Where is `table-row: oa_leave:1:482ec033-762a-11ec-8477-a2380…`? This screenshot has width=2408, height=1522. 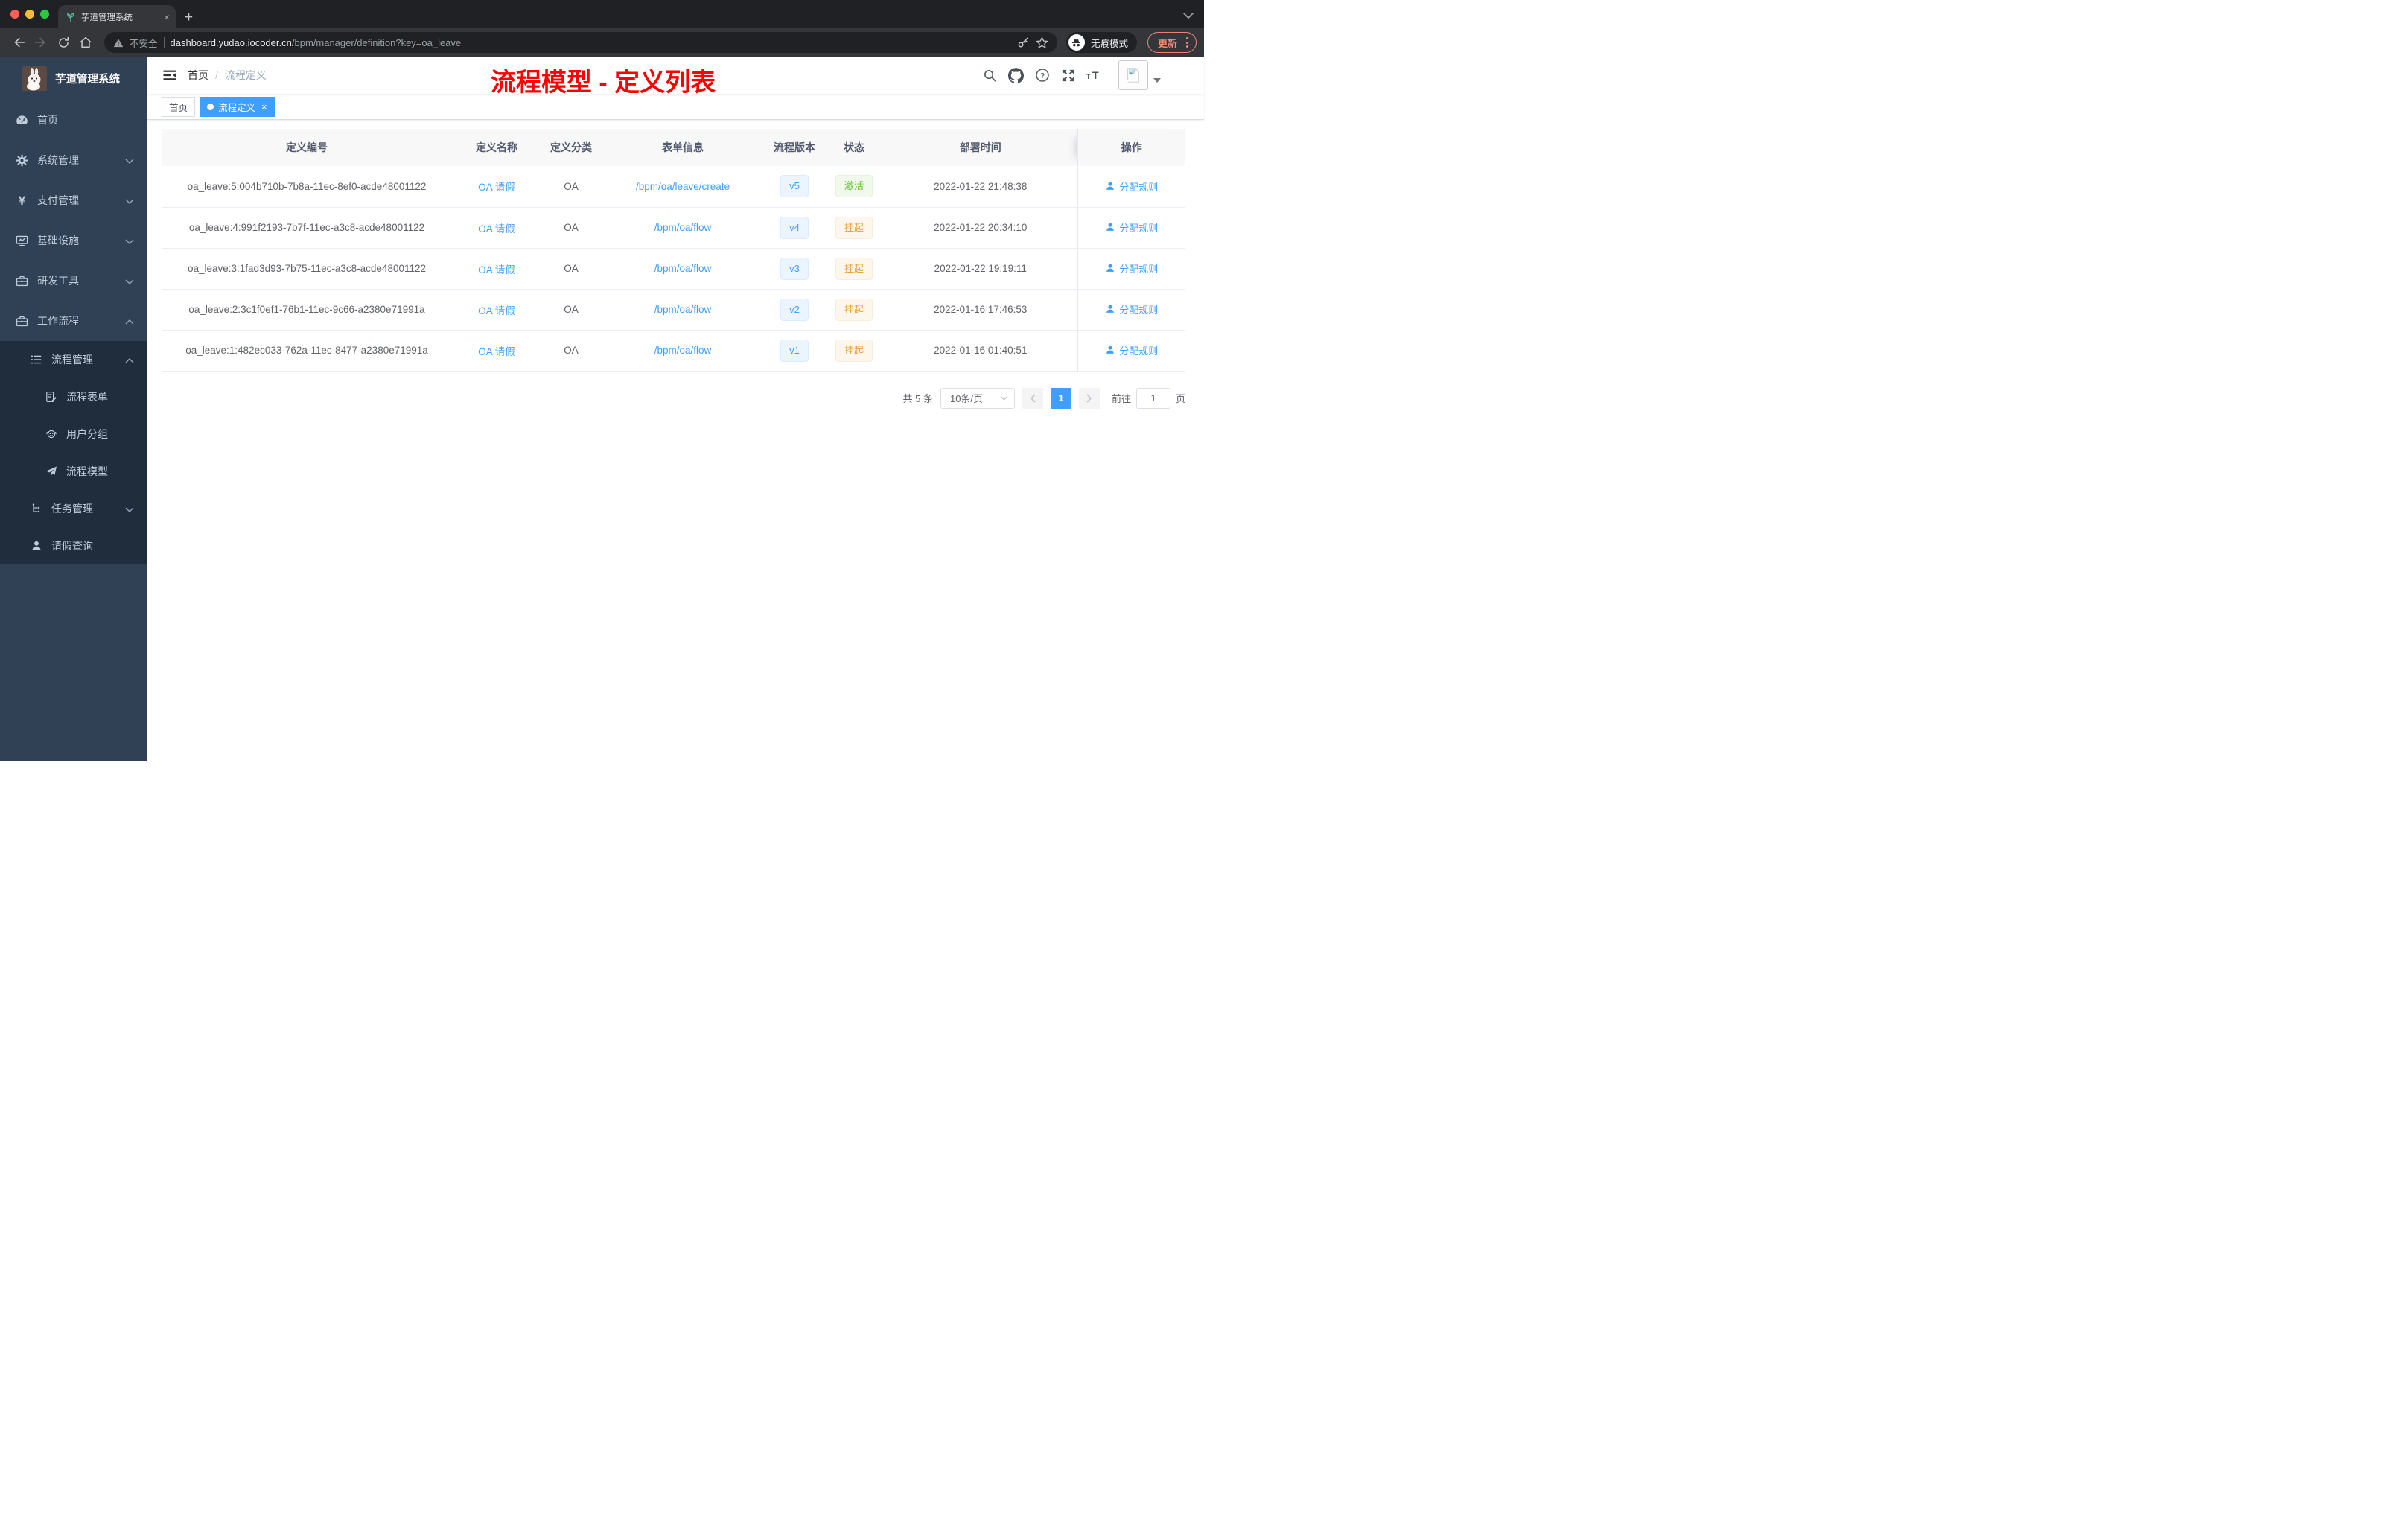 table-row: oa_leave:1:482ec033-762a-11ec-8477-a2380… is located at coordinates (673, 351).